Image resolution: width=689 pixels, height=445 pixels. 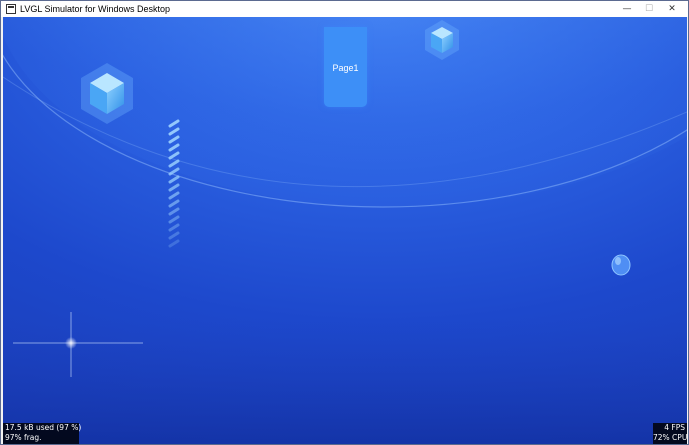 What do you see at coordinates (11, 9) in the screenshot?
I see `app-icon` at bounding box center [11, 9].